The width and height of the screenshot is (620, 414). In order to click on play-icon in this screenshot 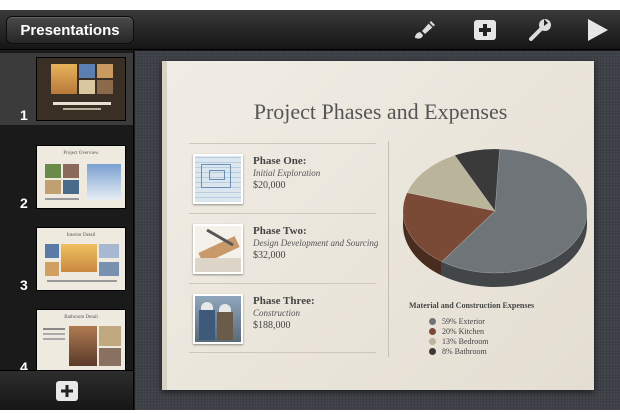, I will do `click(597, 30)`.